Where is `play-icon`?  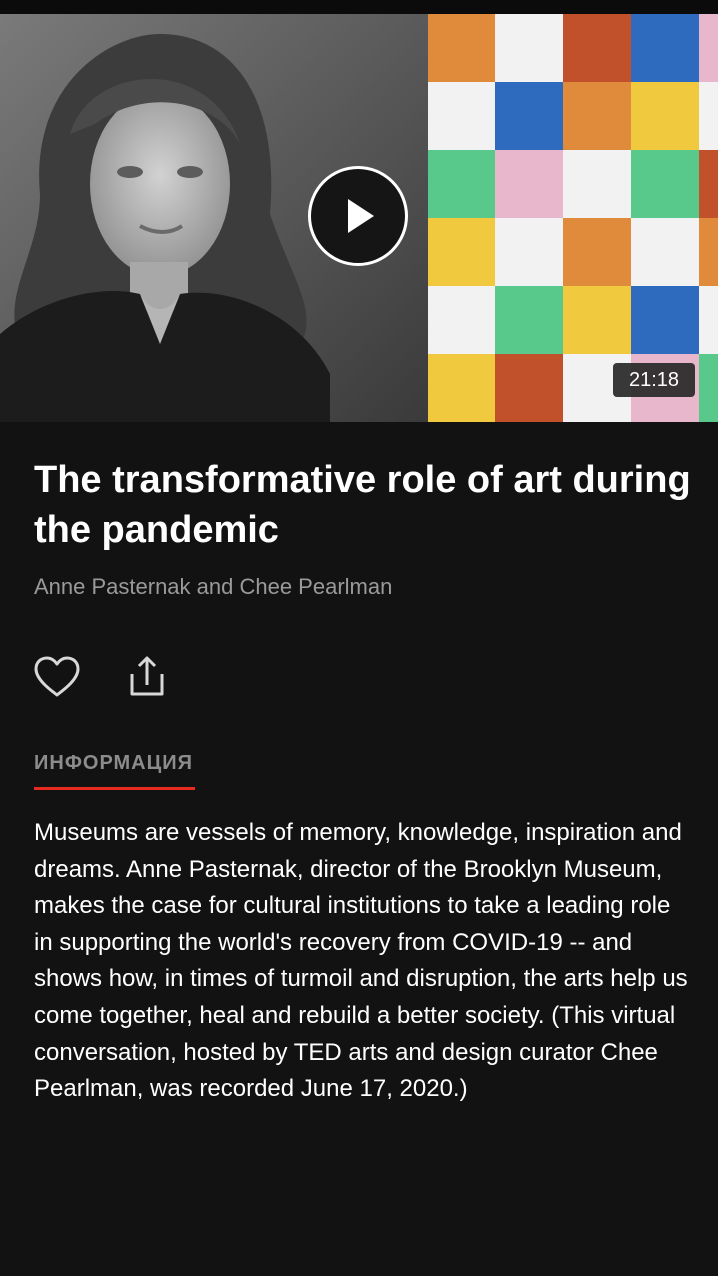 play-icon is located at coordinates (361, 216).